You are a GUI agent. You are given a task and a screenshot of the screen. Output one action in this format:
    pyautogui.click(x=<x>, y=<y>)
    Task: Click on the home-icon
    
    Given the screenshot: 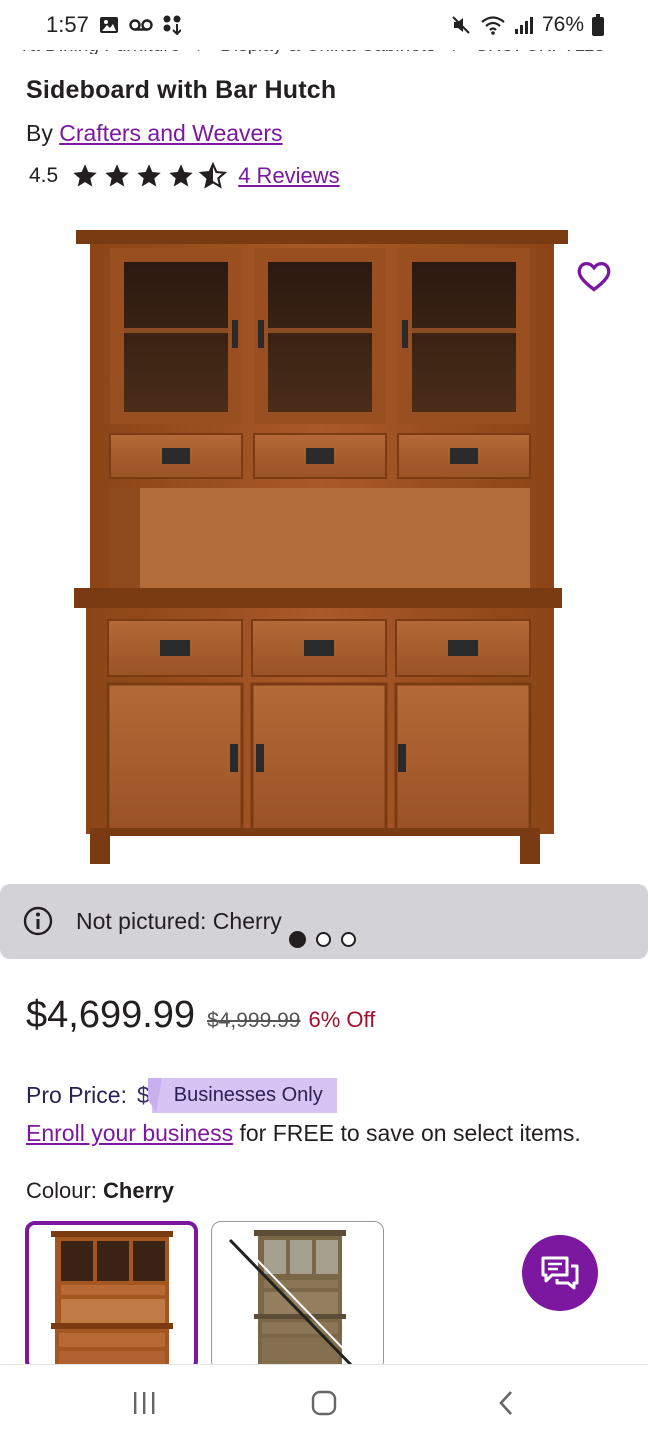 What is the action you would take?
    pyautogui.click(x=324, y=1403)
    